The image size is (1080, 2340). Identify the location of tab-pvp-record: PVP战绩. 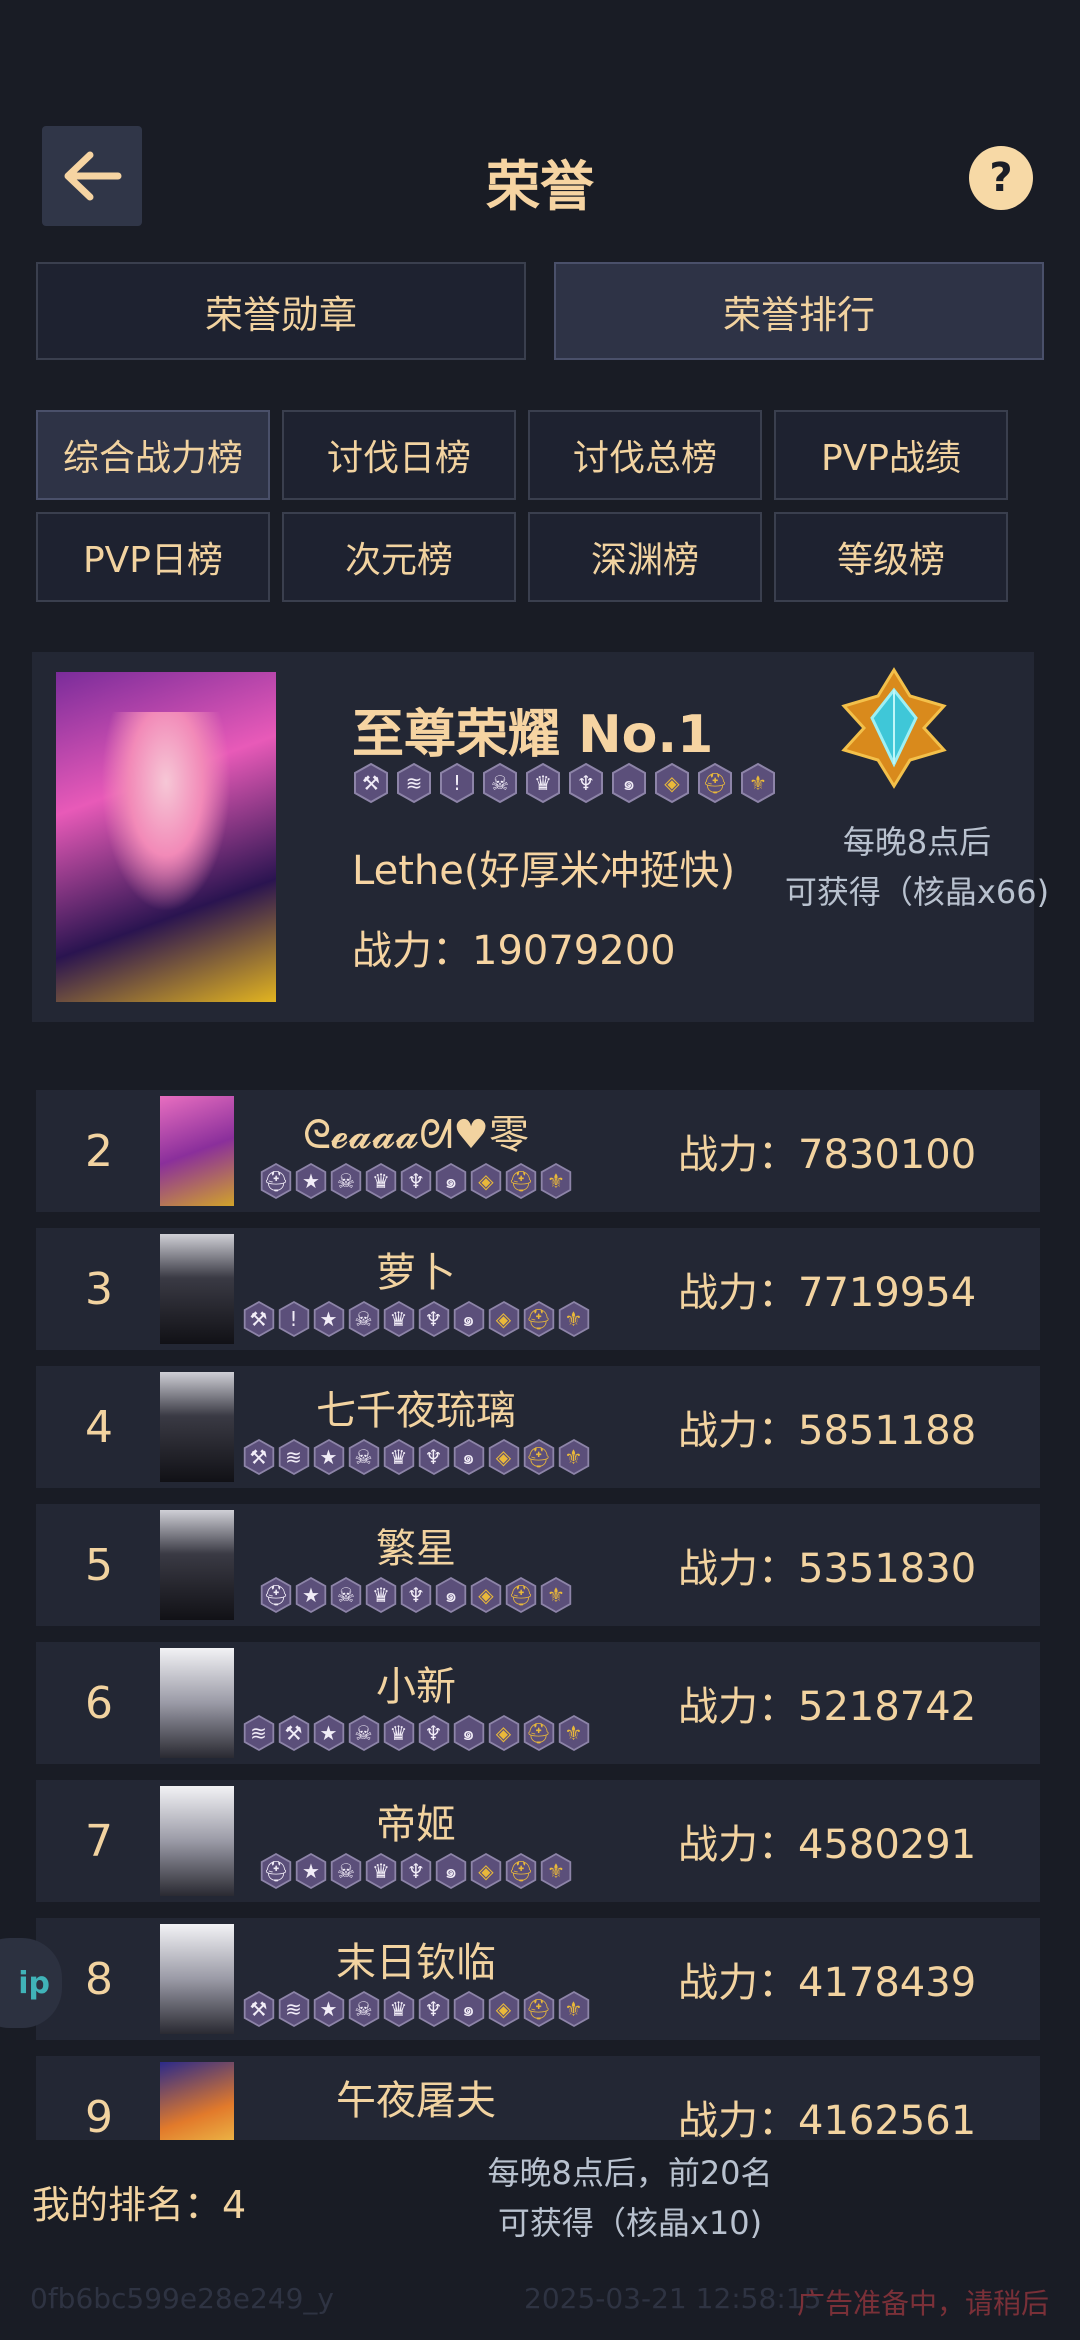
(891, 455).